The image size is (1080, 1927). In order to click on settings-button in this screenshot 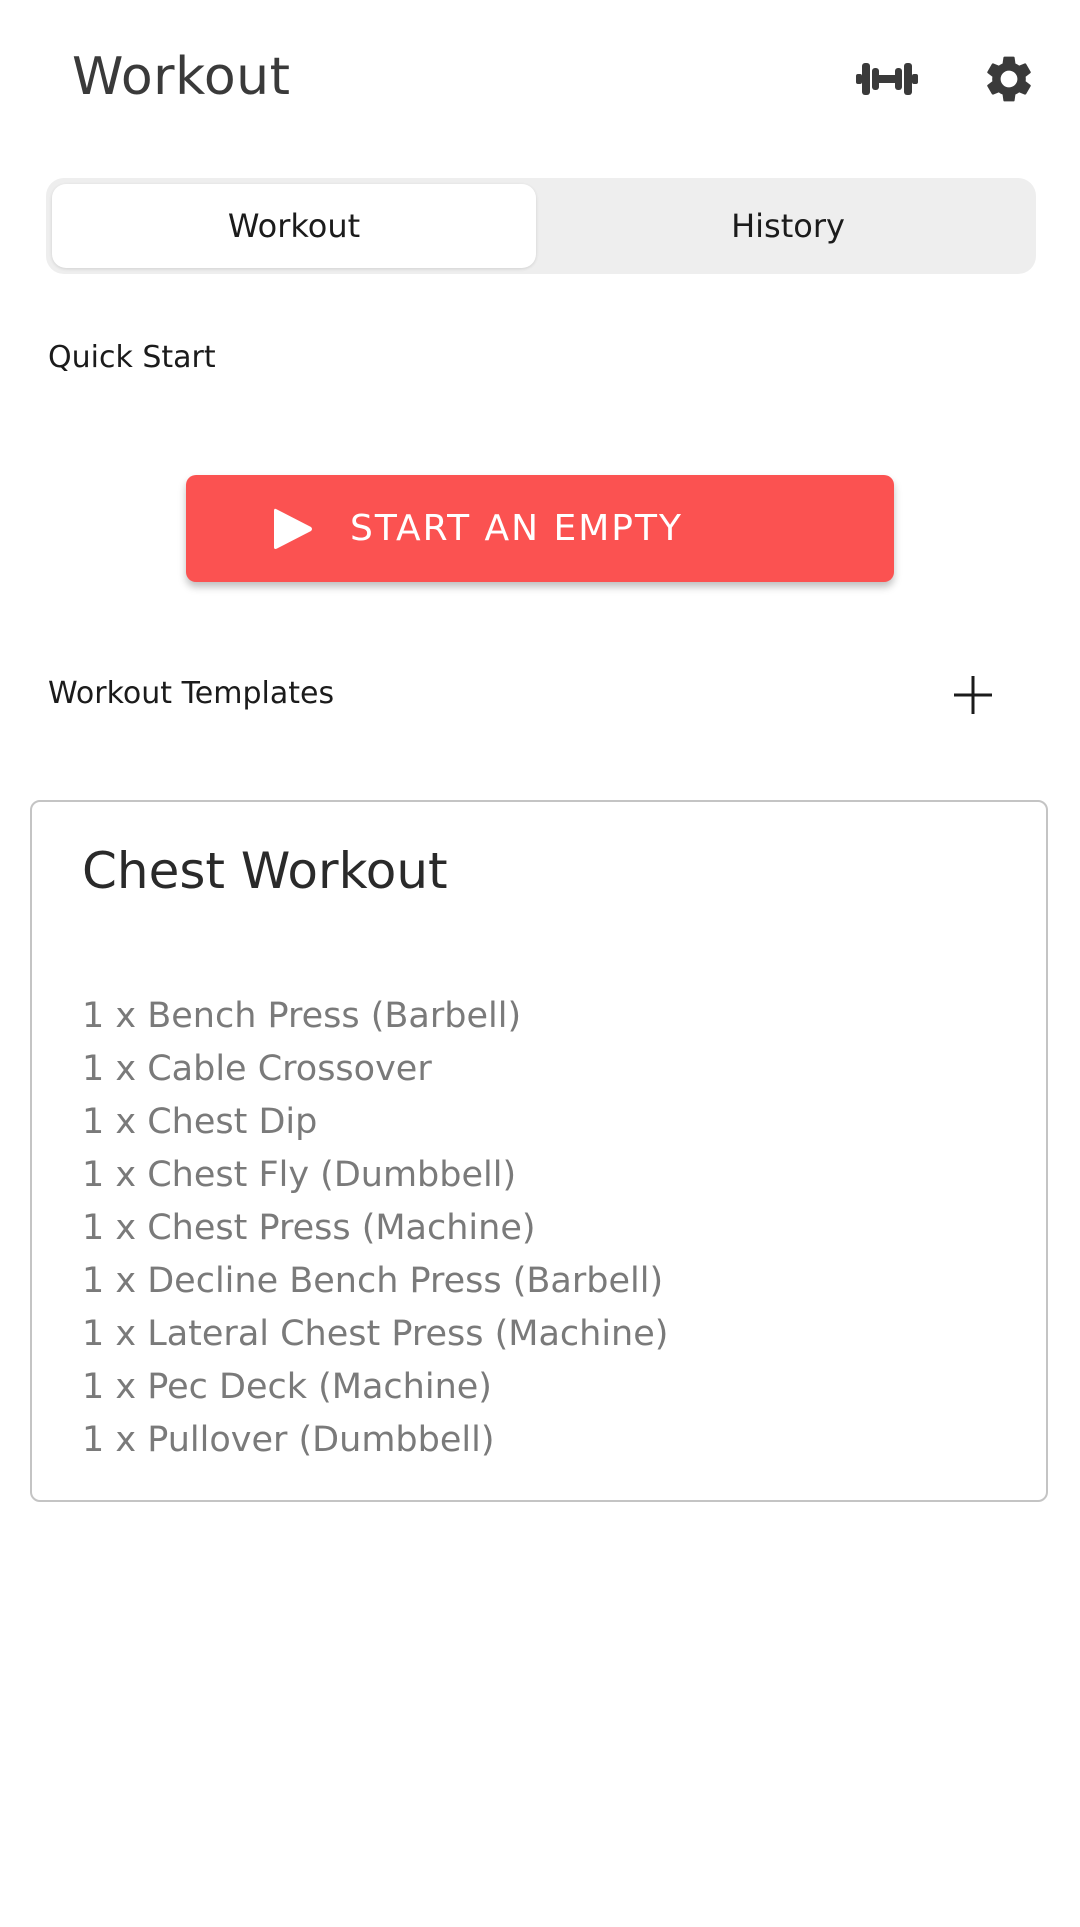, I will do `click(1009, 79)`.